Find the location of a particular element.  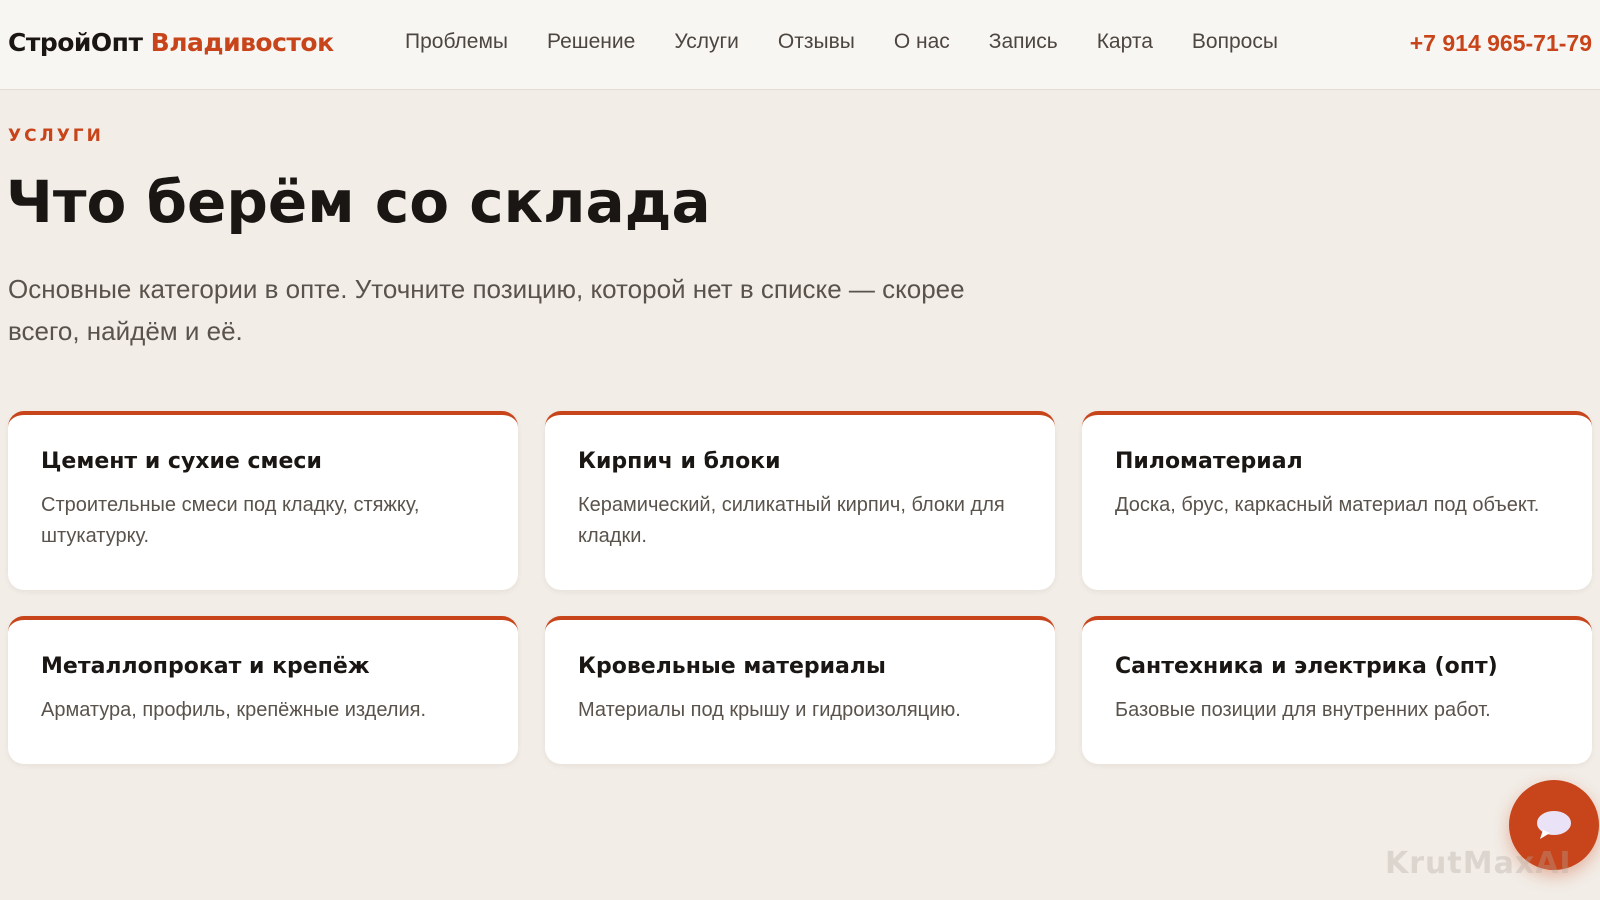

nav-link-booking: Запись is located at coordinates (1023, 42).